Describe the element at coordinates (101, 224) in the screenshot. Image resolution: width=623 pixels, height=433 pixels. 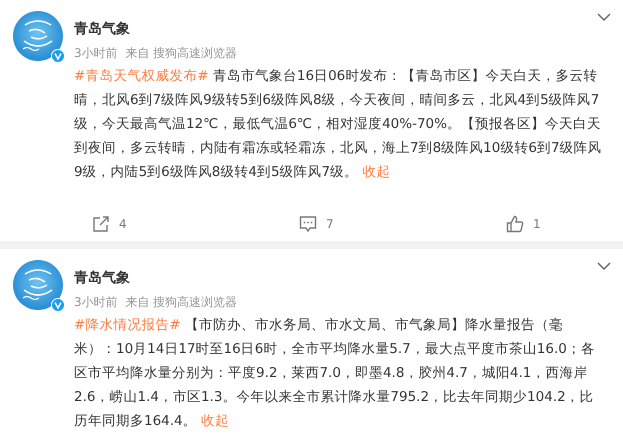
I see `share-icon` at that location.